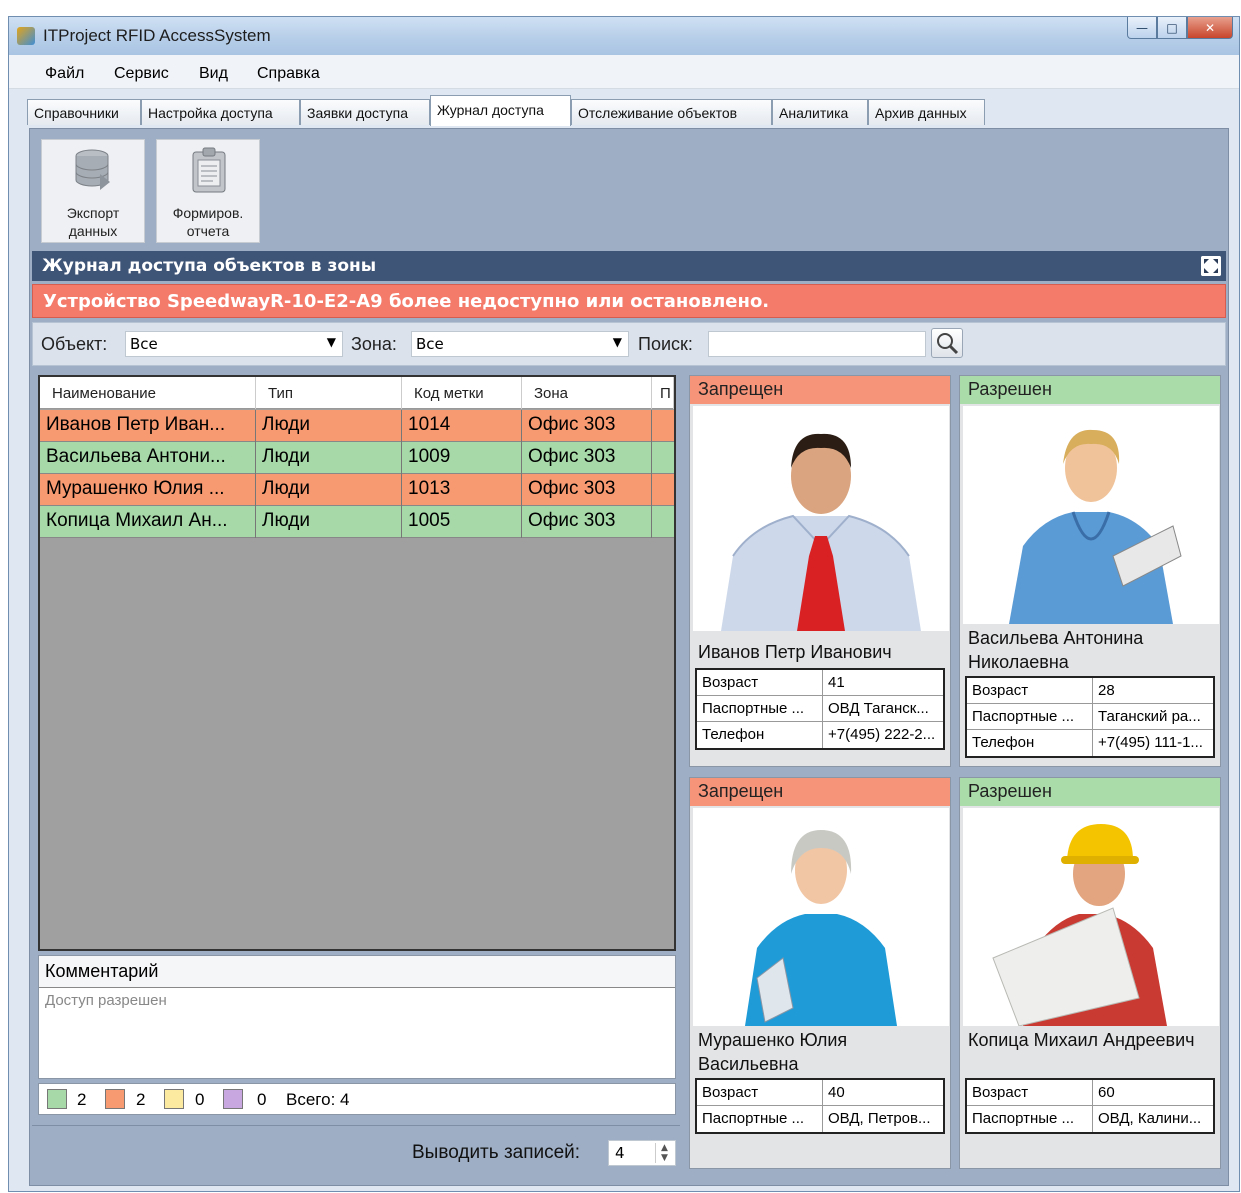 This screenshot has height=1193, width=1241. Describe the element at coordinates (329, 490) in the screenshot. I see `cell-type: Люди` at that location.